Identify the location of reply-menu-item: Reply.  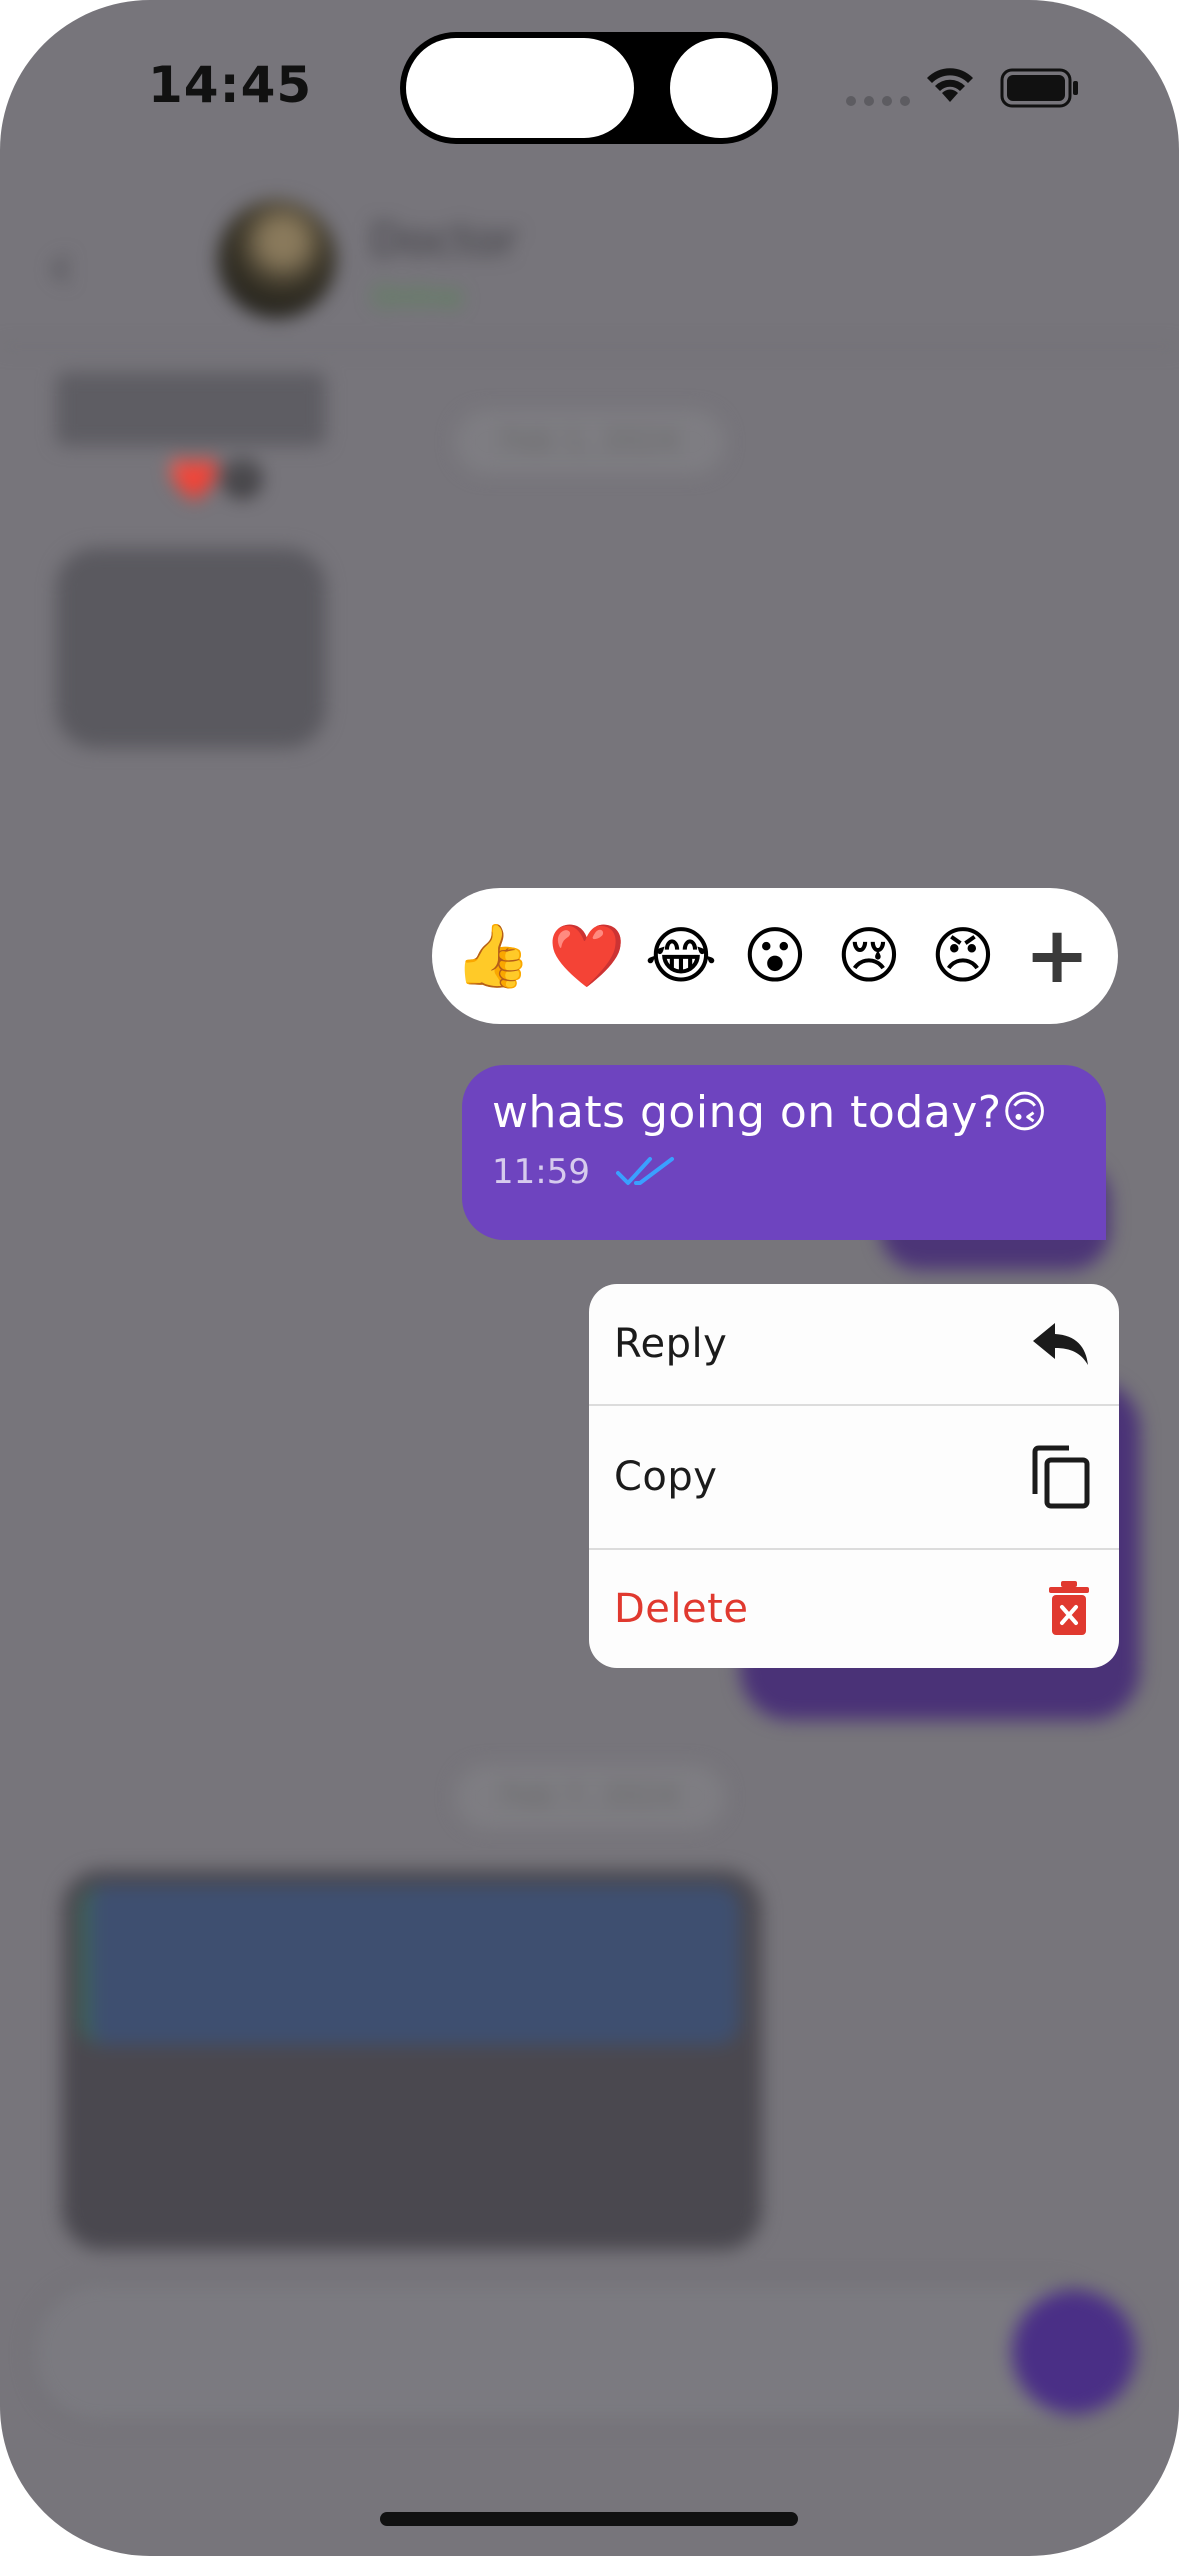
(854, 1344).